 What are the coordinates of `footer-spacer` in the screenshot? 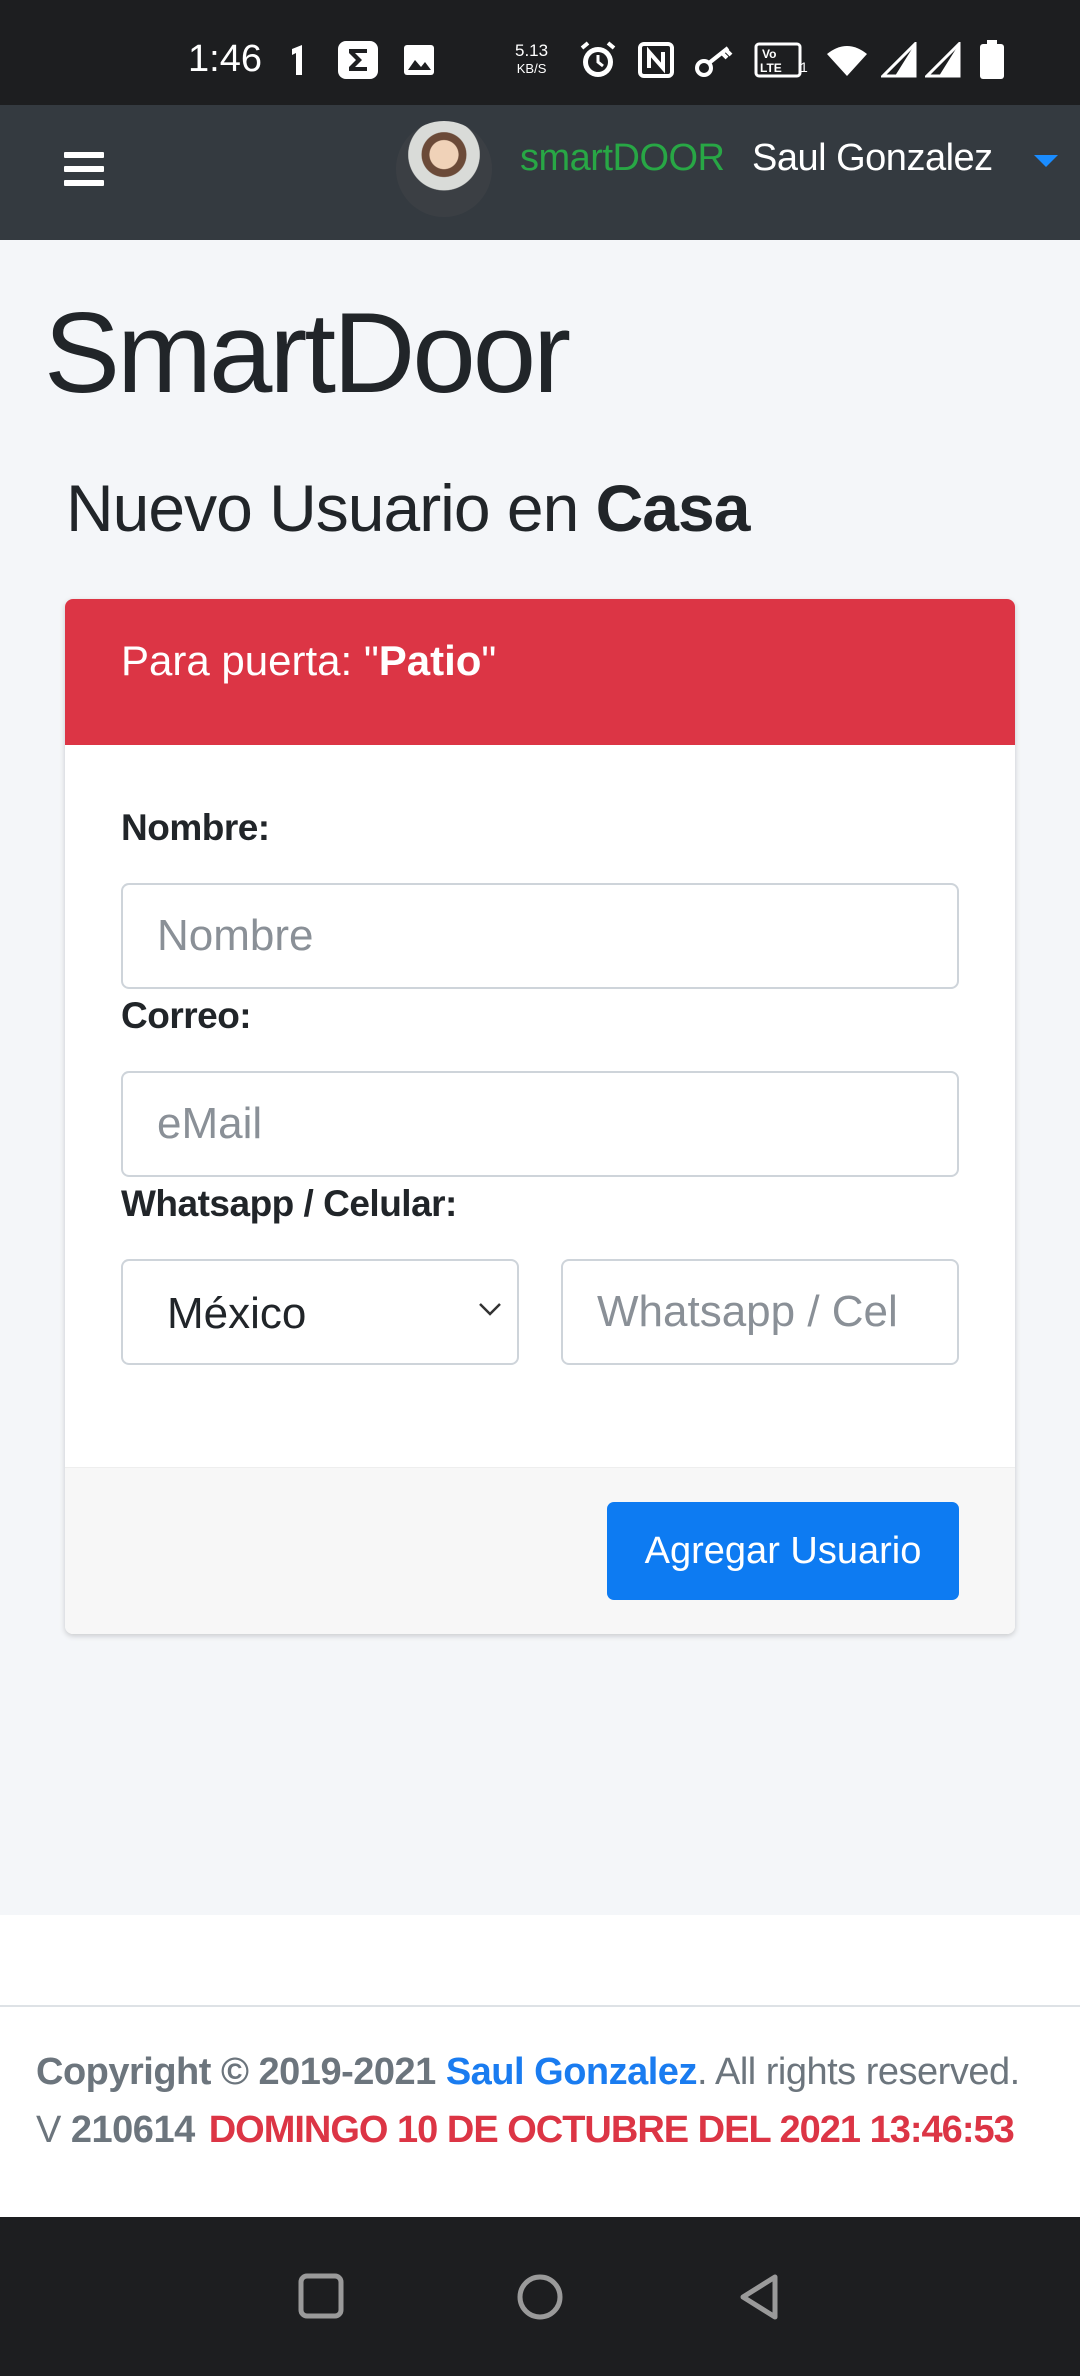 It's located at (540, 1960).